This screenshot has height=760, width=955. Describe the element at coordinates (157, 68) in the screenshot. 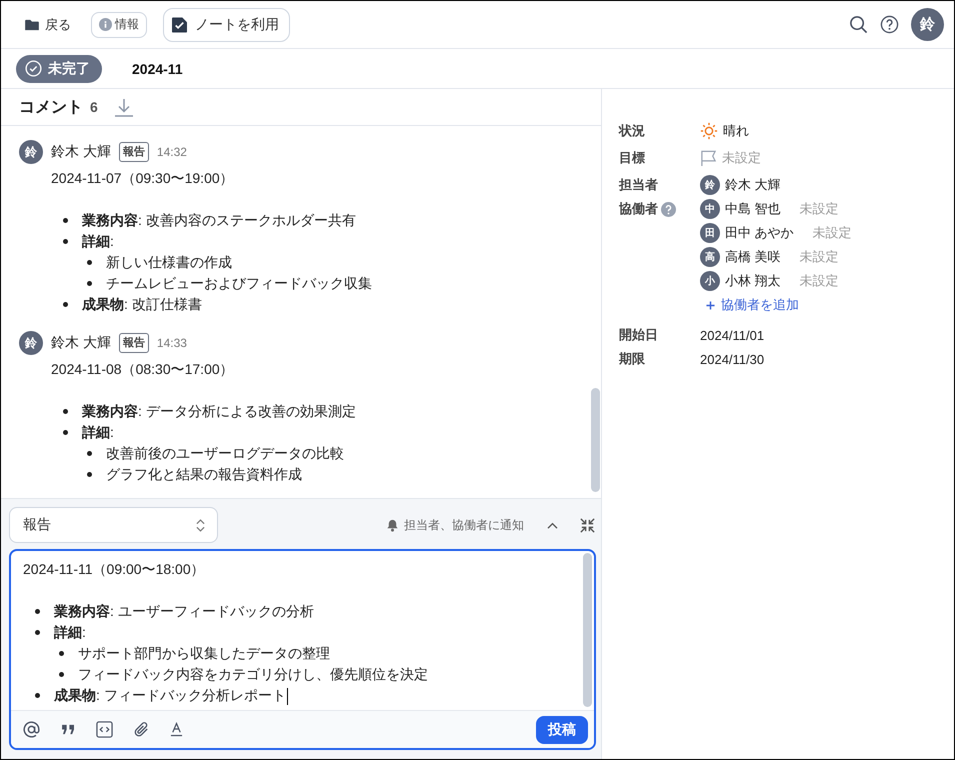

I see `period-label: 2024-11` at that location.